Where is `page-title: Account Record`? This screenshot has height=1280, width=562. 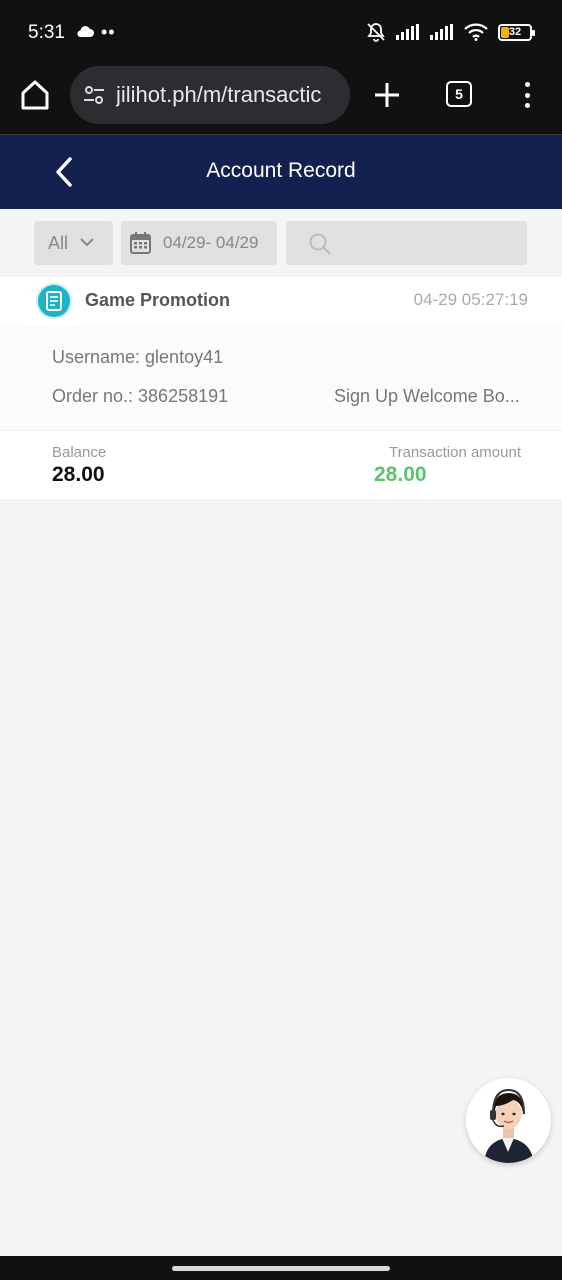 page-title: Account Record is located at coordinates (281, 170).